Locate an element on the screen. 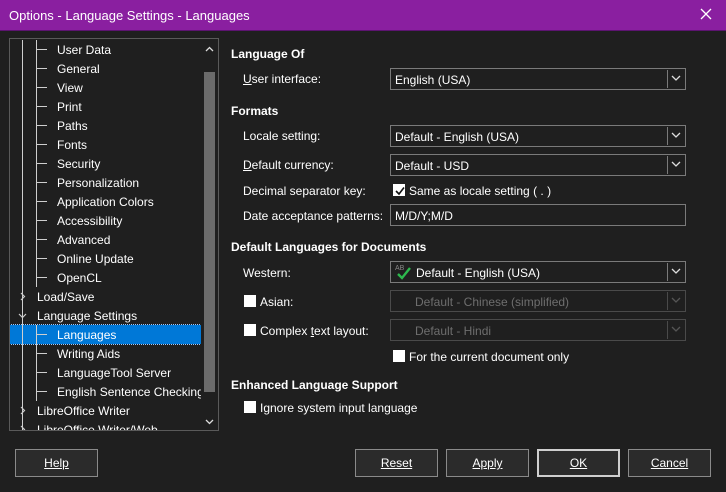  tree-item: English Sentence Checking is located at coordinates (107, 391).